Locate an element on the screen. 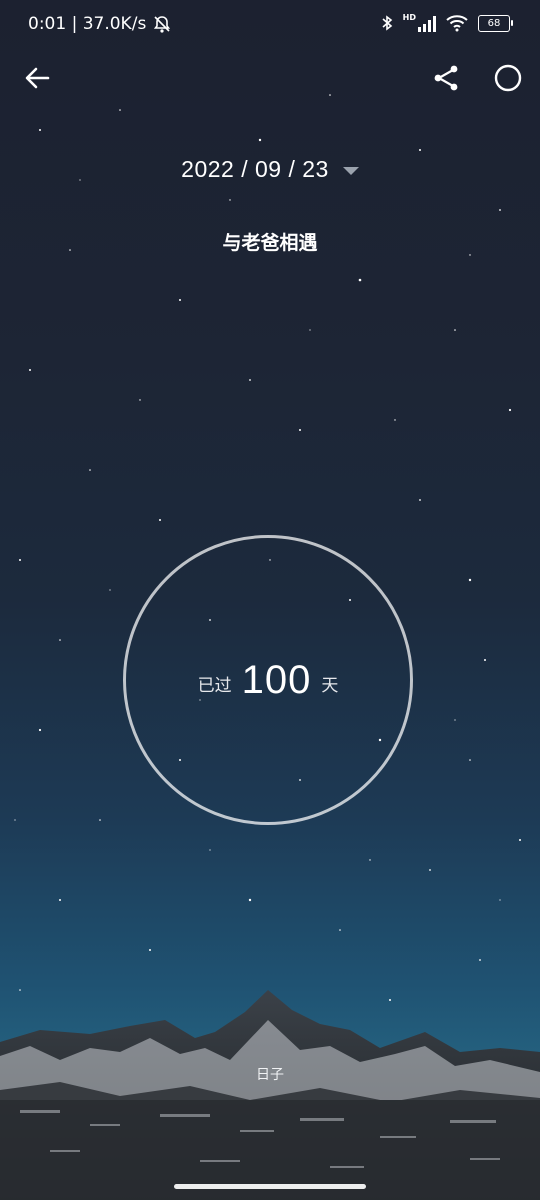 The image size is (540, 1200). day-counter: 已过 100 天 is located at coordinates (268, 680).